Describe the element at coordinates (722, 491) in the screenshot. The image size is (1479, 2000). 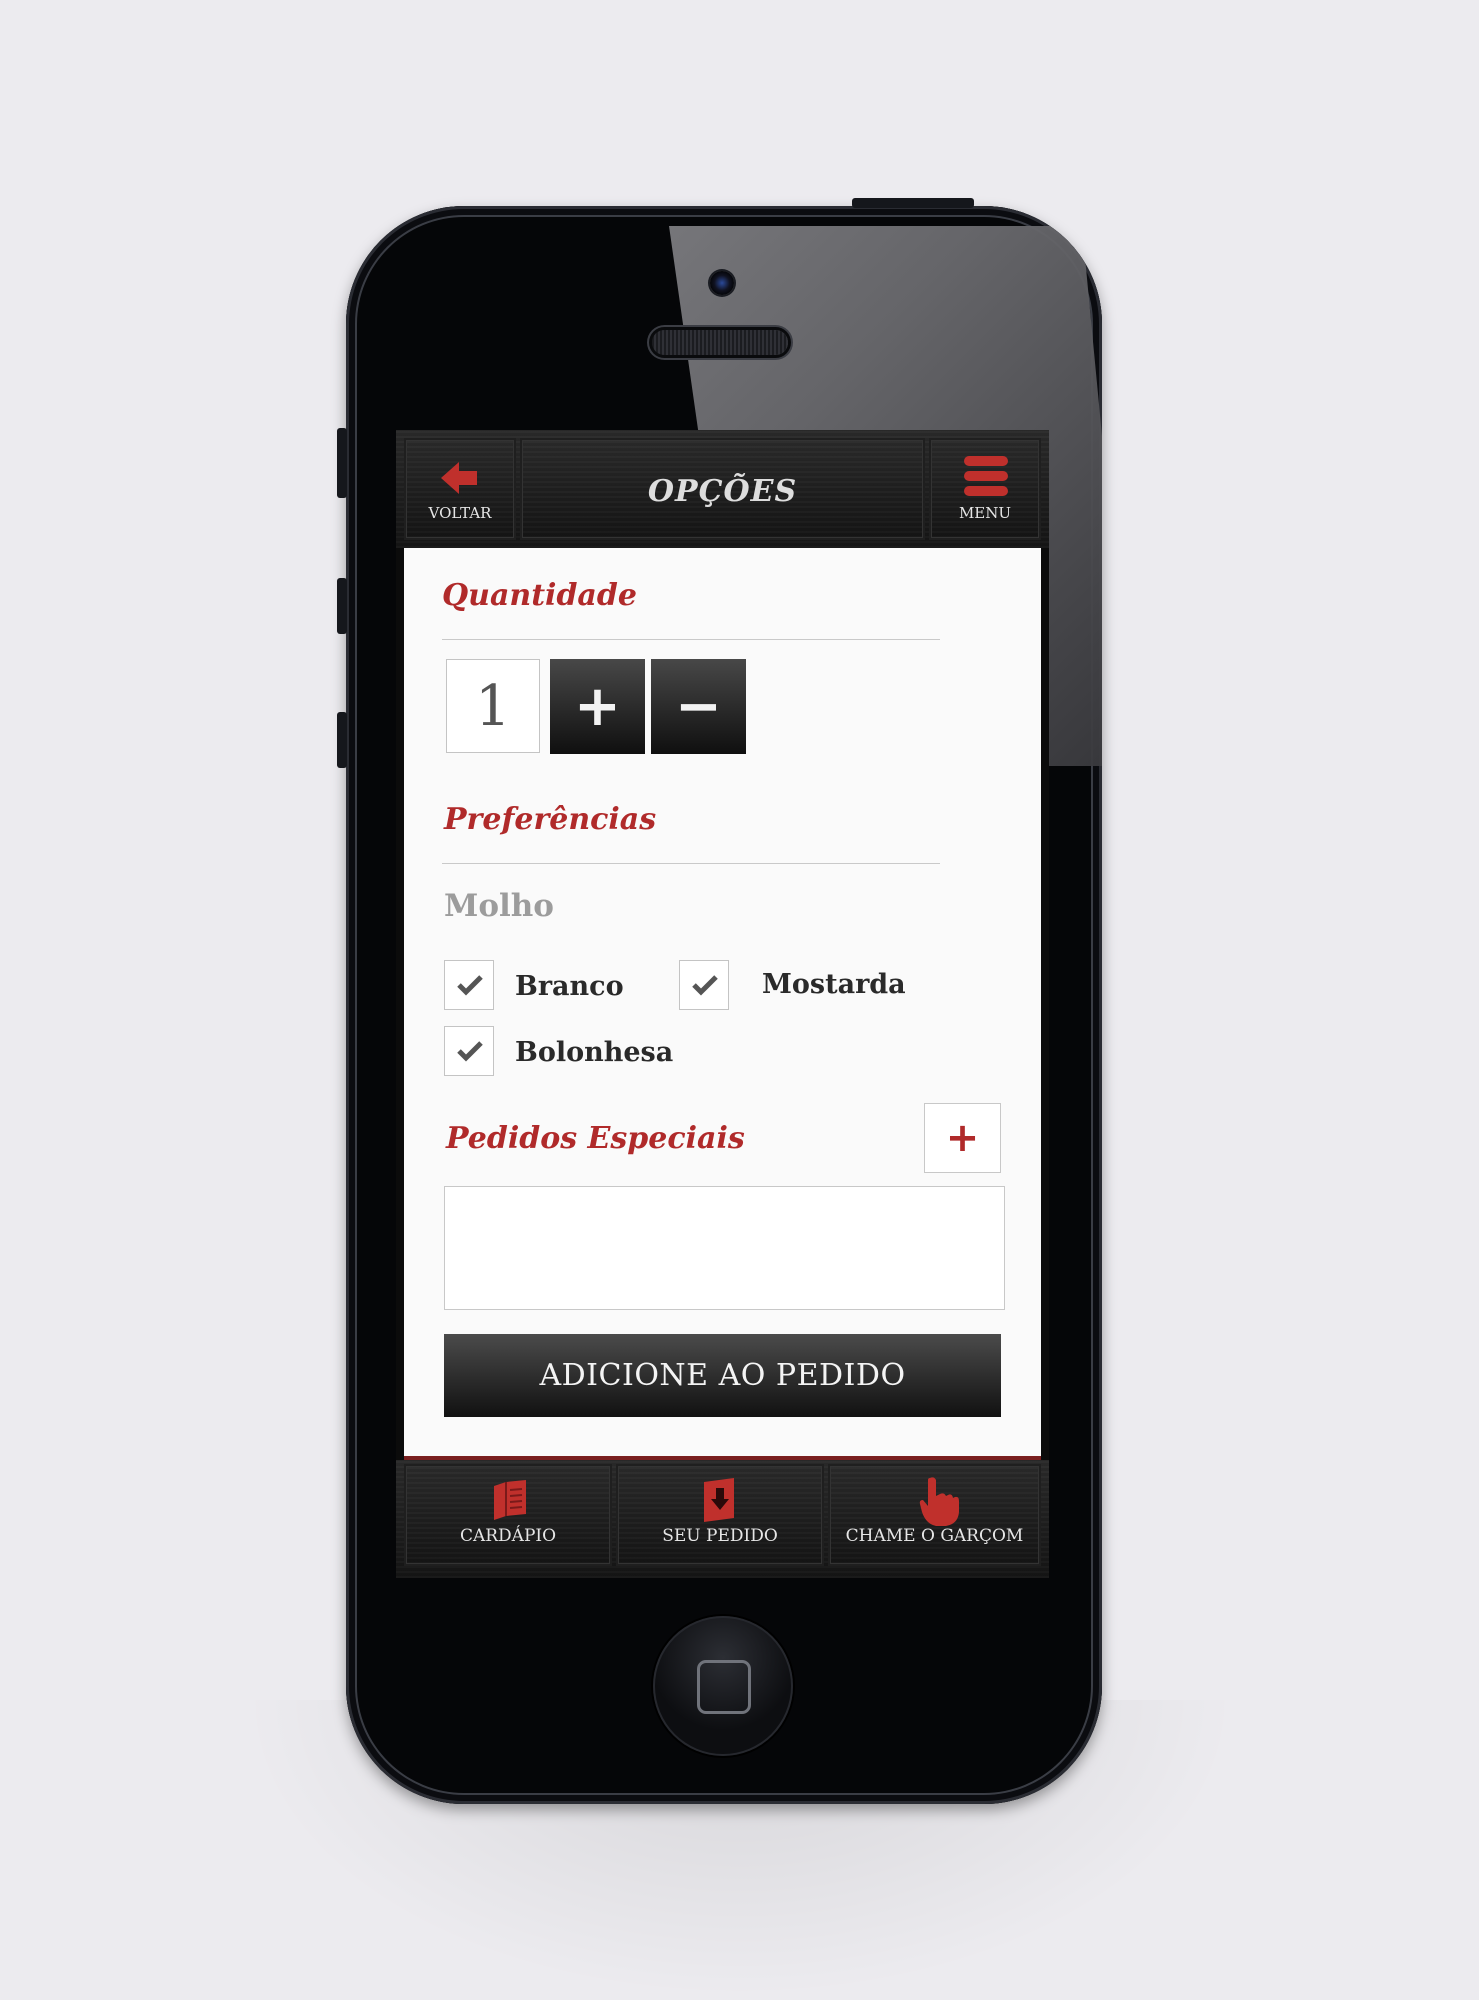
I see `page-title: OPÇÕES` at that location.